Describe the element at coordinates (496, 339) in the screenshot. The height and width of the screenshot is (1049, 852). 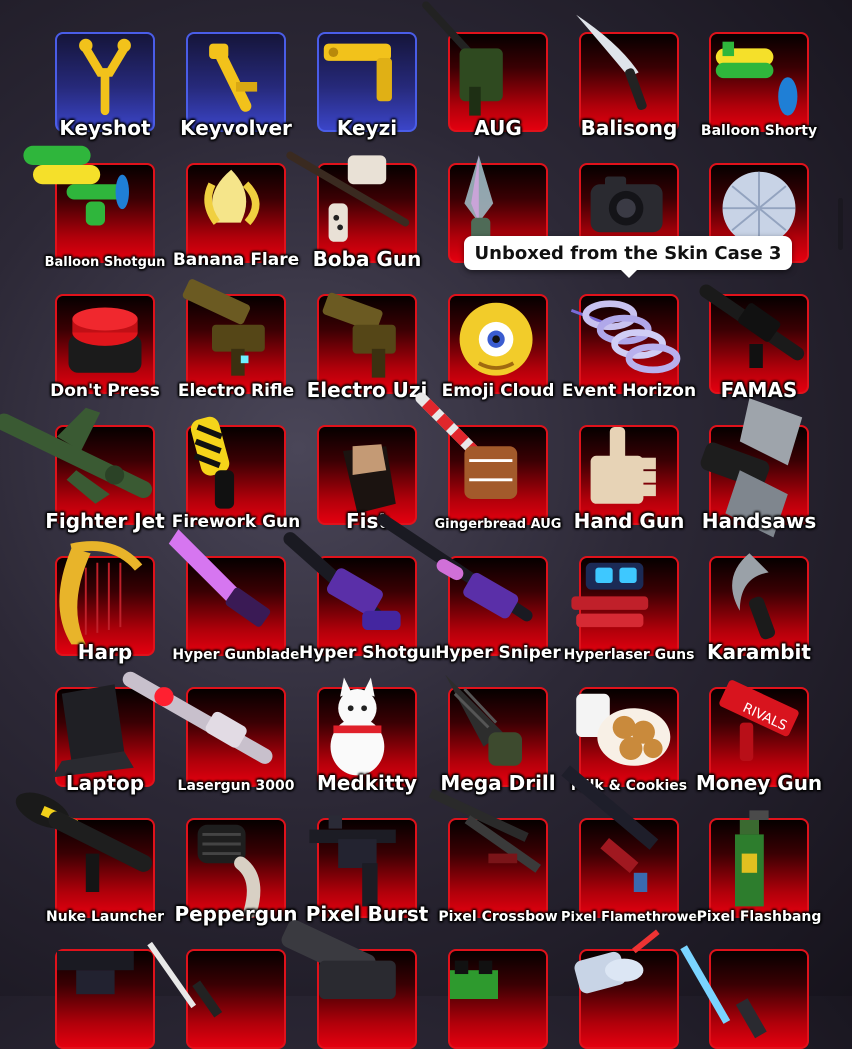
I see `emoji-cloud-icon` at that location.